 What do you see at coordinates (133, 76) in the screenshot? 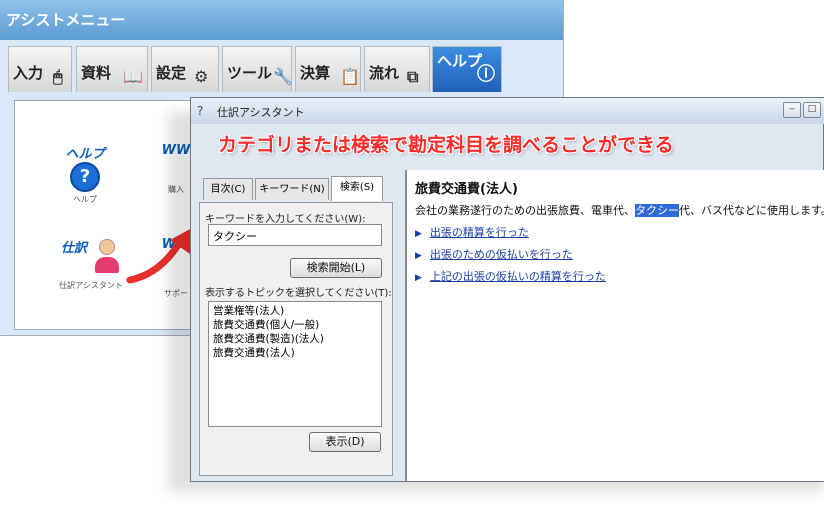
I see `book-icon: 📖` at bounding box center [133, 76].